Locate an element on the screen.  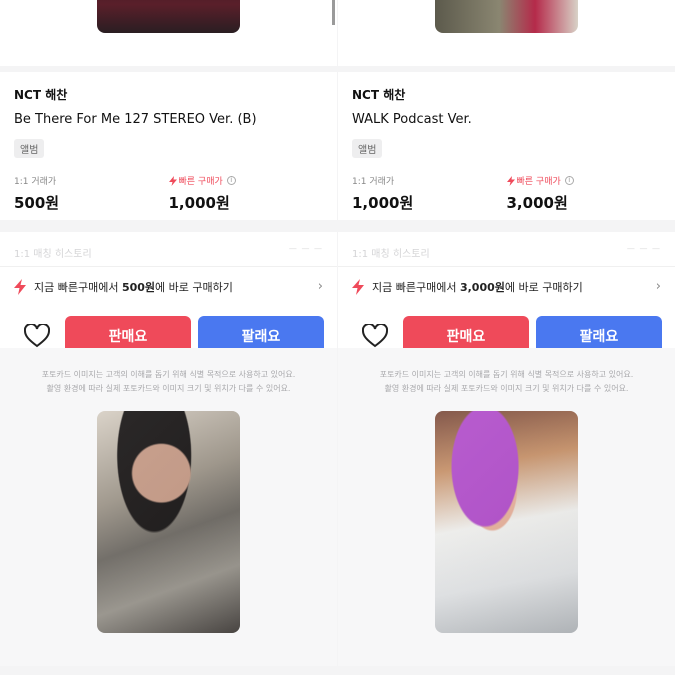
fast-price-block: 빠른 구매가 i 3,000원 is located at coordinates (584, 193).